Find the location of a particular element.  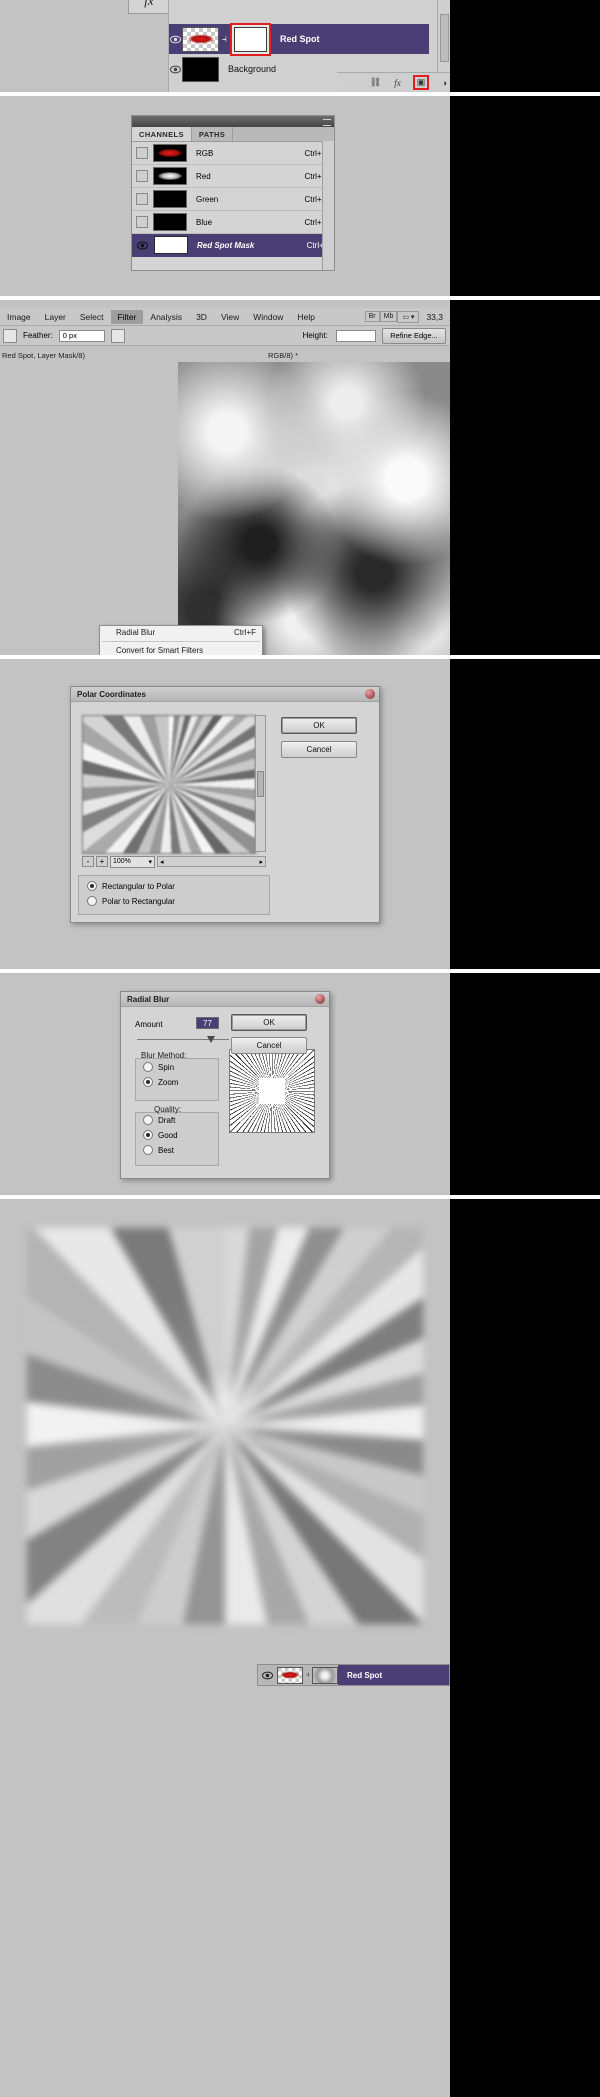

menu-item-convert-smart-filters: Convert for Smart Filters is located at coordinates (181, 649).